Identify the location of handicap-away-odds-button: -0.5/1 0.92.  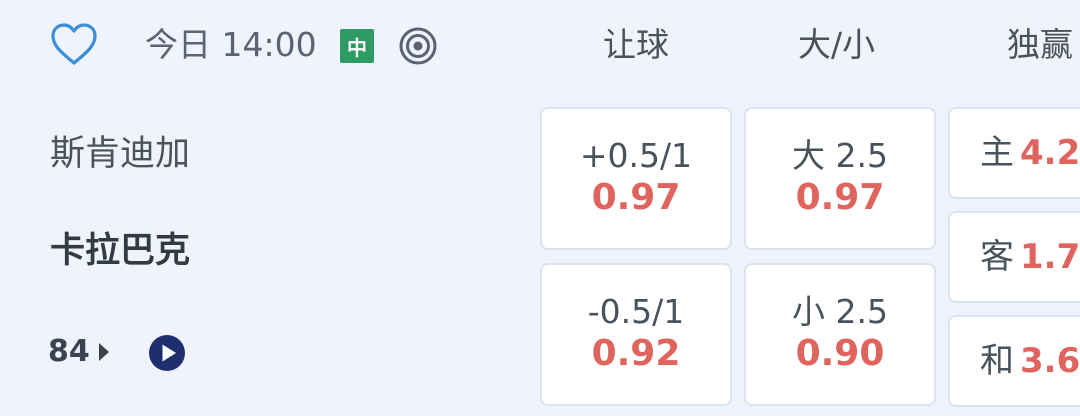
(636, 334).